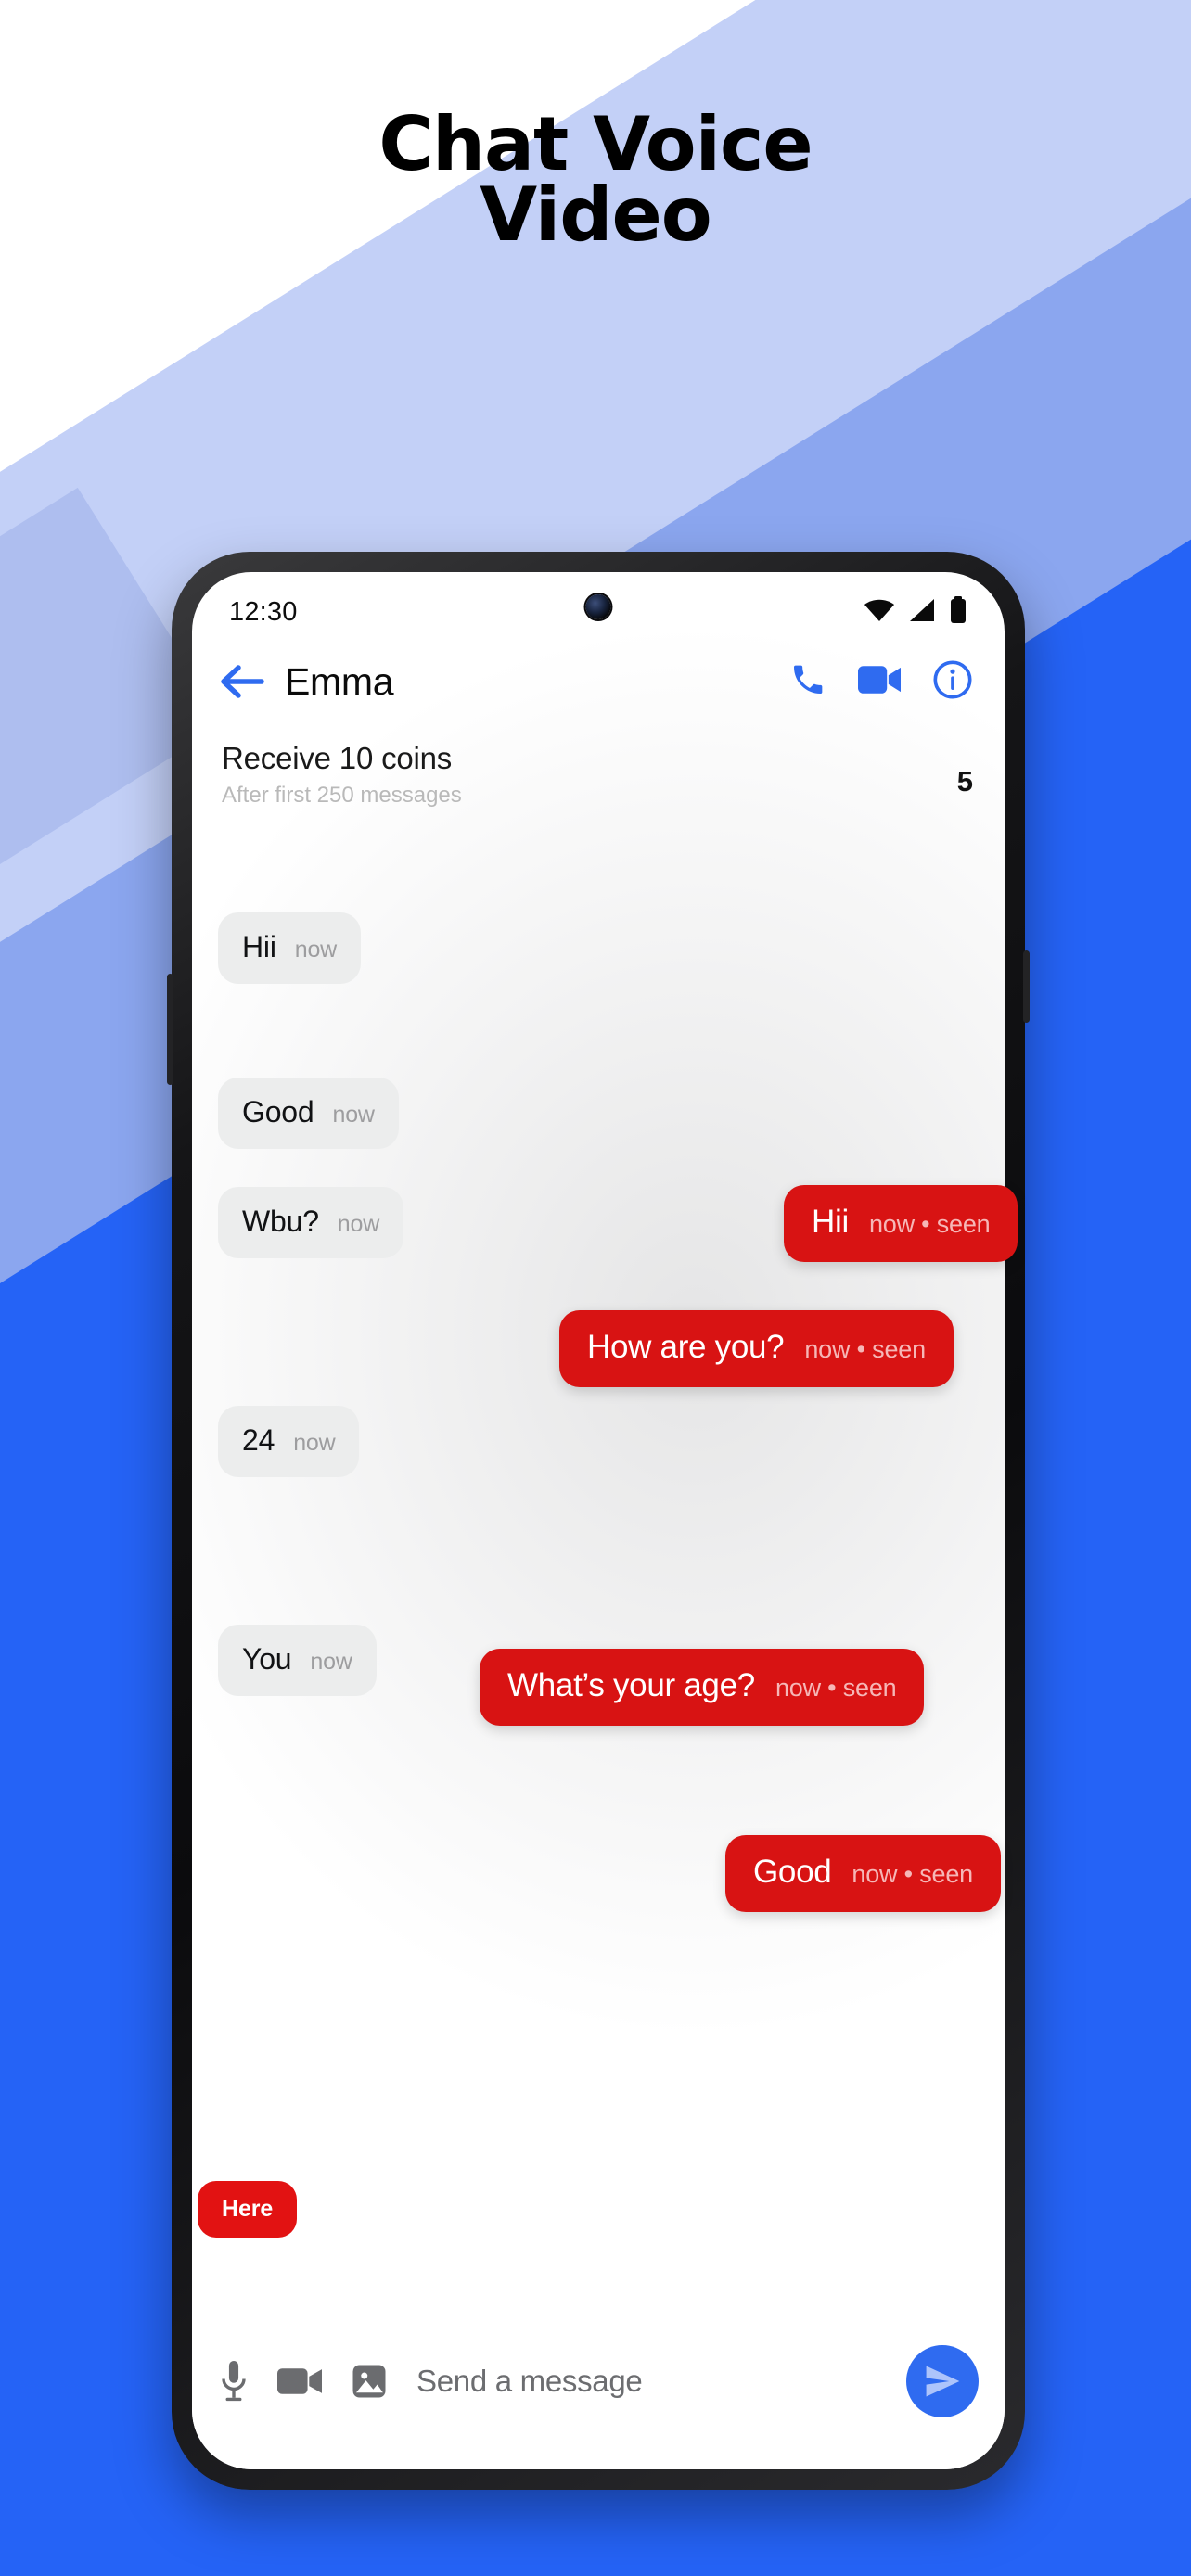  I want to click on page-headline: Chat Voice Video, so click(595, 180).